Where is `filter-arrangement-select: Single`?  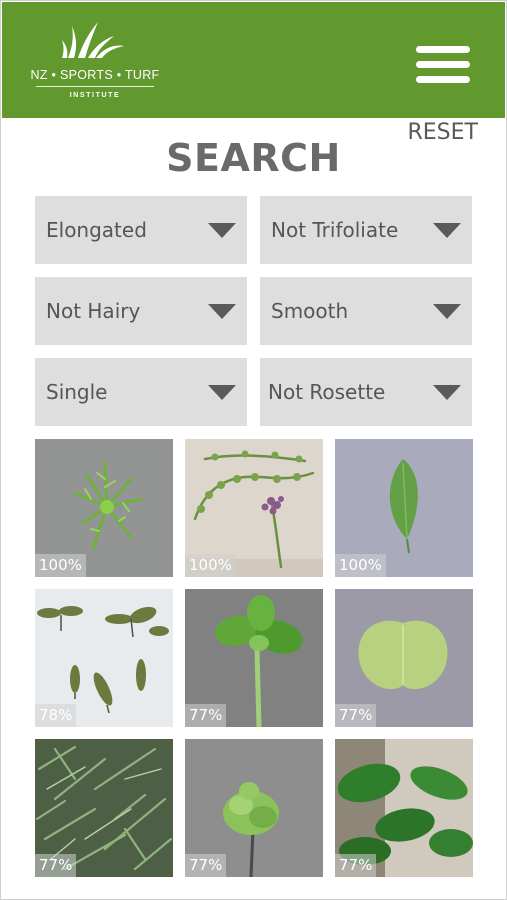 filter-arrangement-select: Single is located at coordinates (141, 392).